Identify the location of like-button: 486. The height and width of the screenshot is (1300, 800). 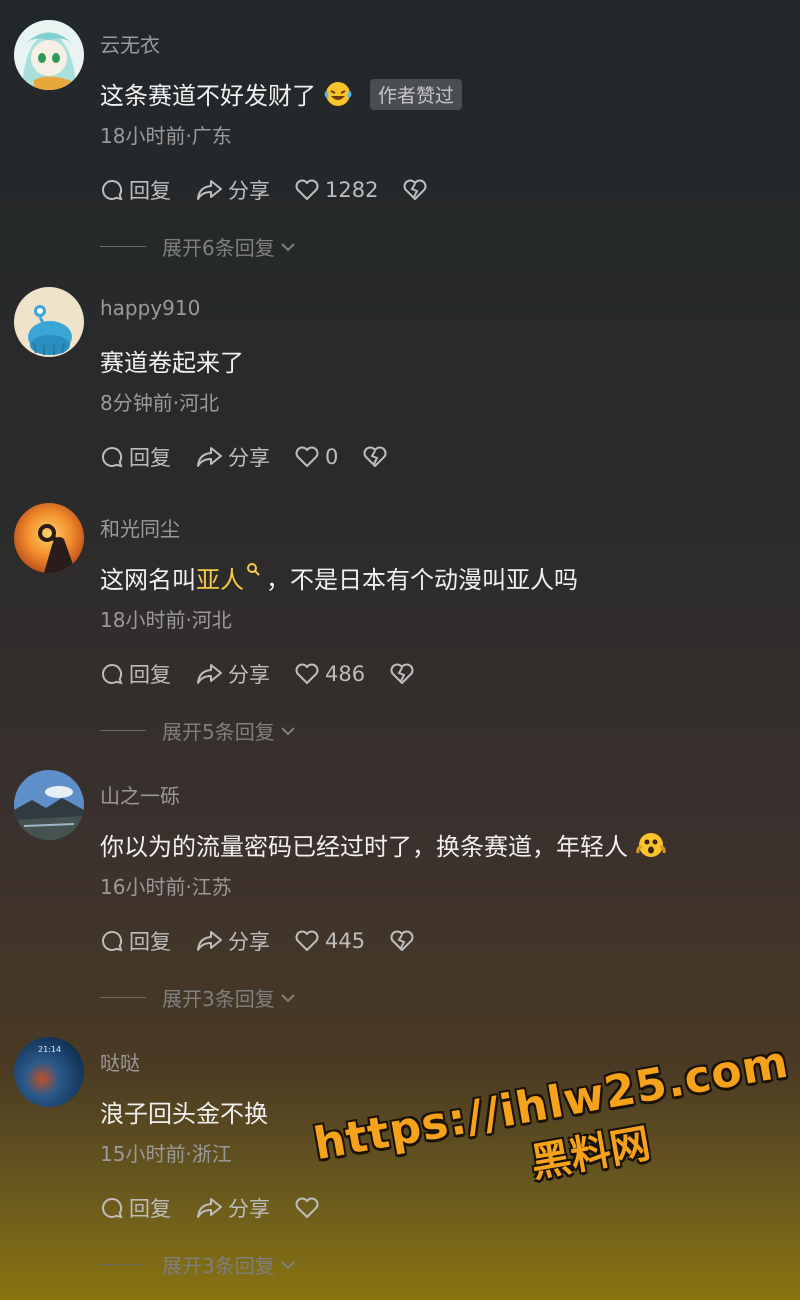
(329, 674).